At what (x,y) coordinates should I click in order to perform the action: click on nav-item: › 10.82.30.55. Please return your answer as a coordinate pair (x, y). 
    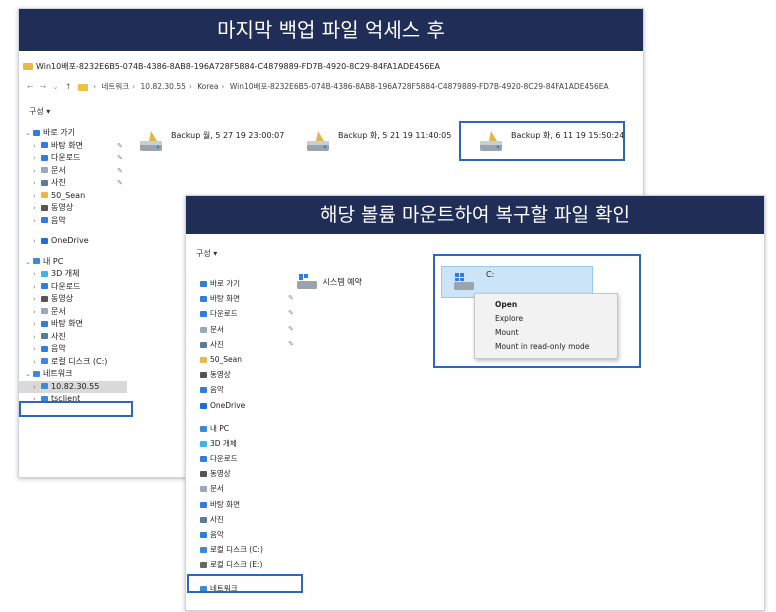
    Looking at the image, I should click on (73, 387).